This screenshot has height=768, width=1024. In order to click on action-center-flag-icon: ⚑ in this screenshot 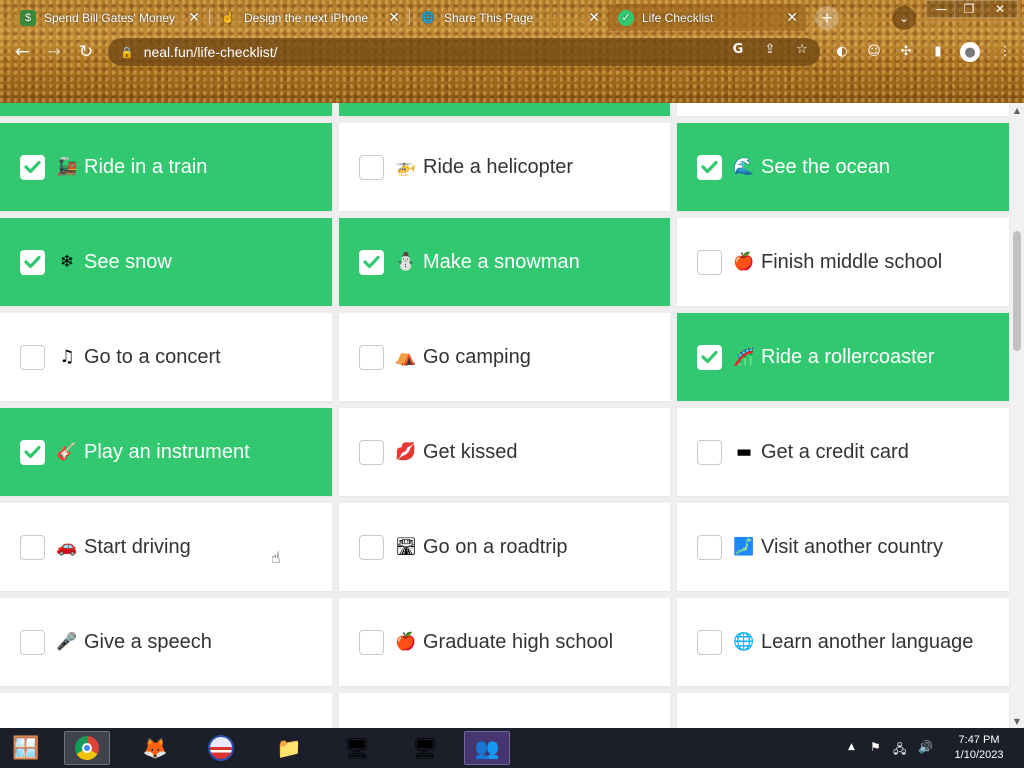, I will do `click(875, 747)`.